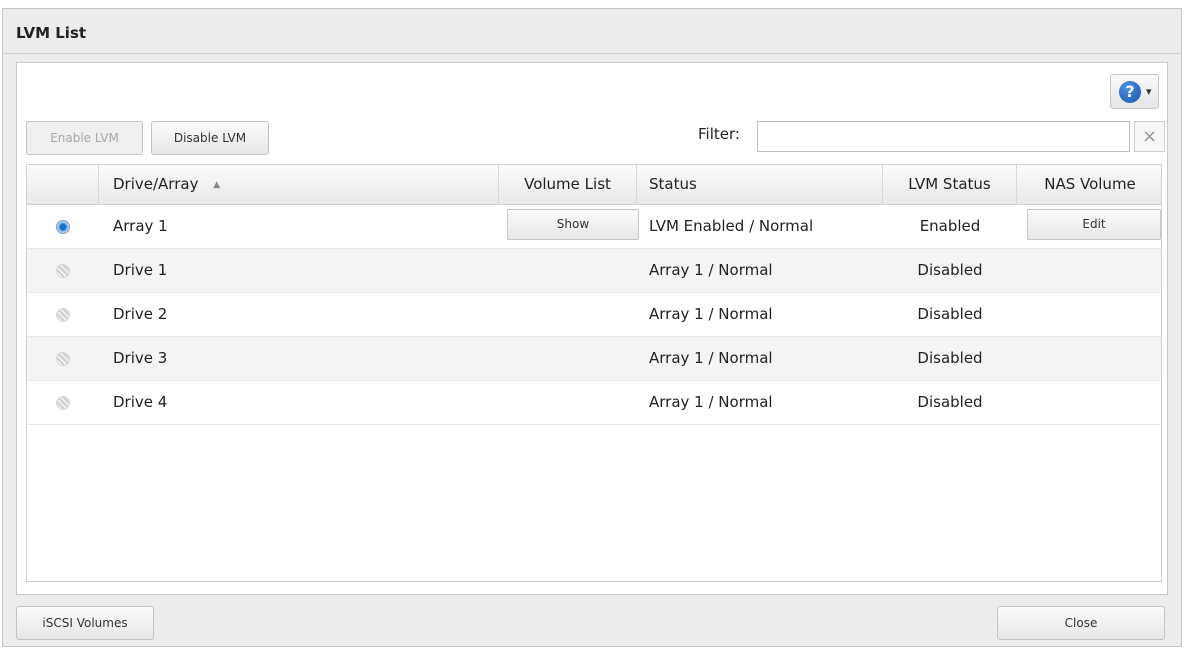 This screenshot has width=1185, height=651. What do you see at coordinates (1149, 91) in the screenshot?
I see `chevron-down-icon: ▾` at bounding box center [1149, 91].